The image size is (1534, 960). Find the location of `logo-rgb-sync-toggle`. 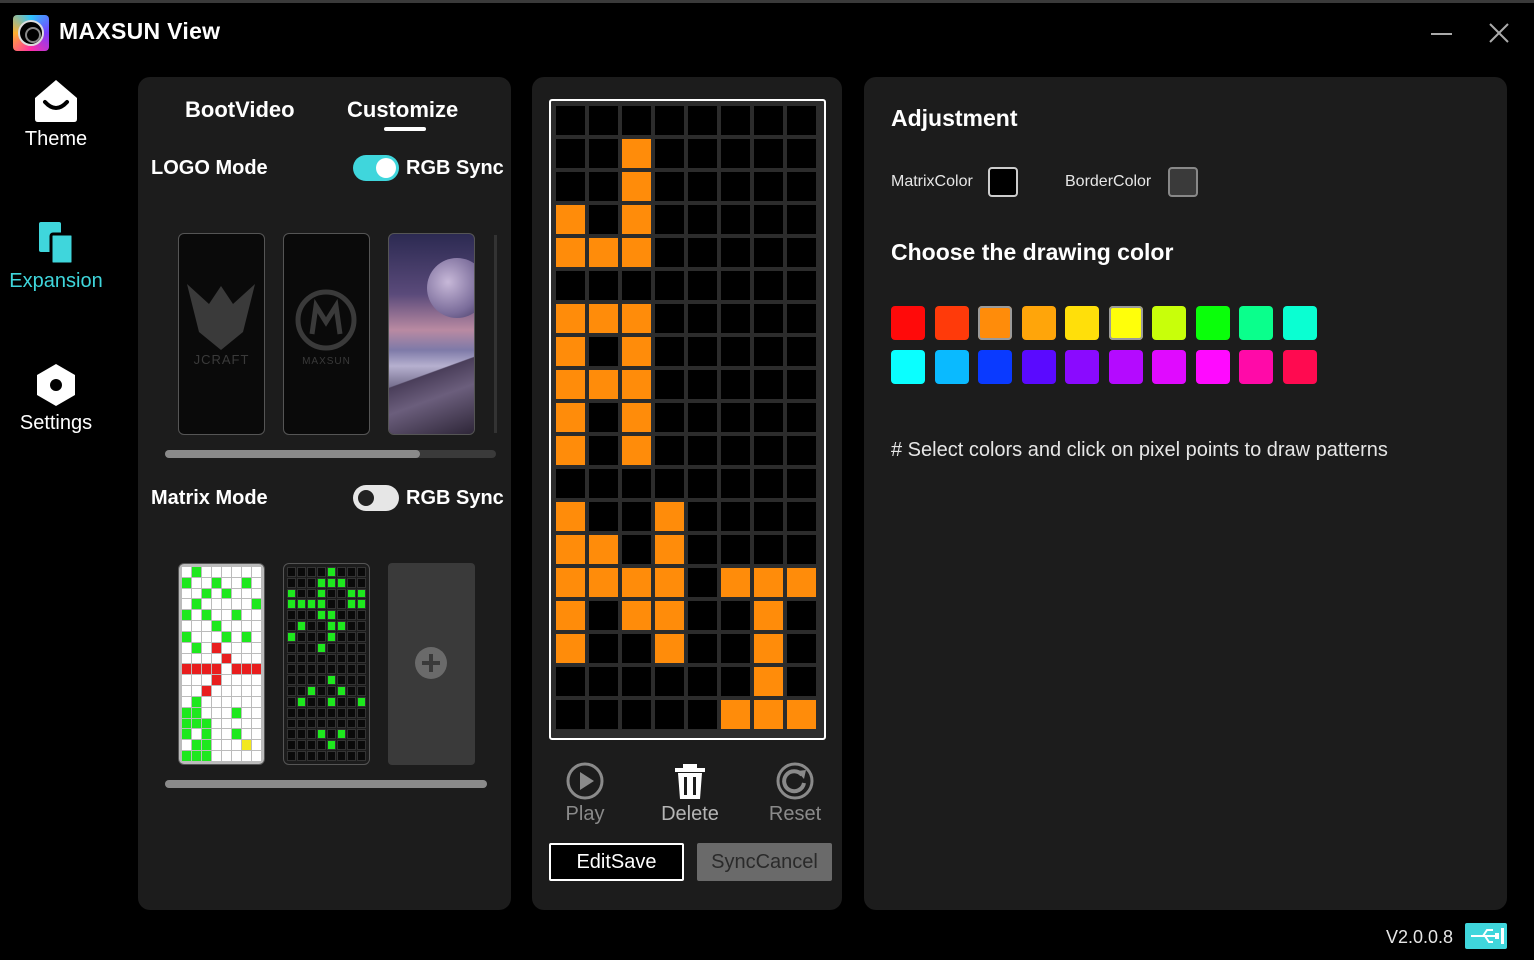

logo-rgb-sync-toggle is located at coordinates (376, 168).